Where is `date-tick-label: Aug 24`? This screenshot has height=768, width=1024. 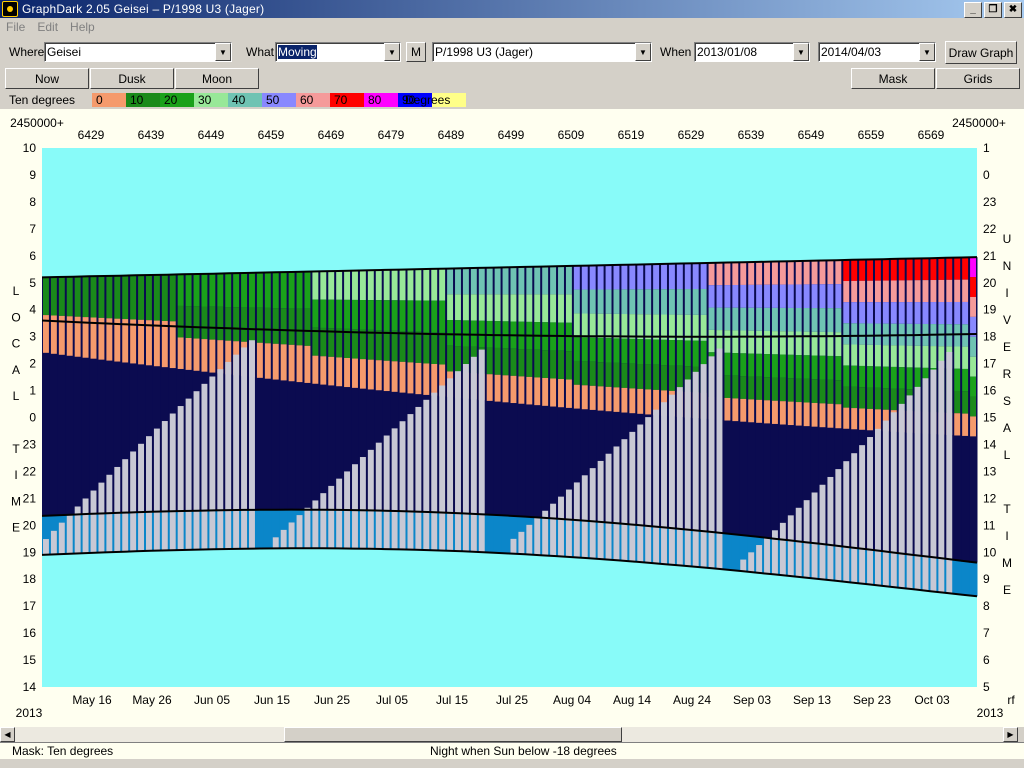 date-tick-label: Aug 24 is located at coordinates (692, 700).